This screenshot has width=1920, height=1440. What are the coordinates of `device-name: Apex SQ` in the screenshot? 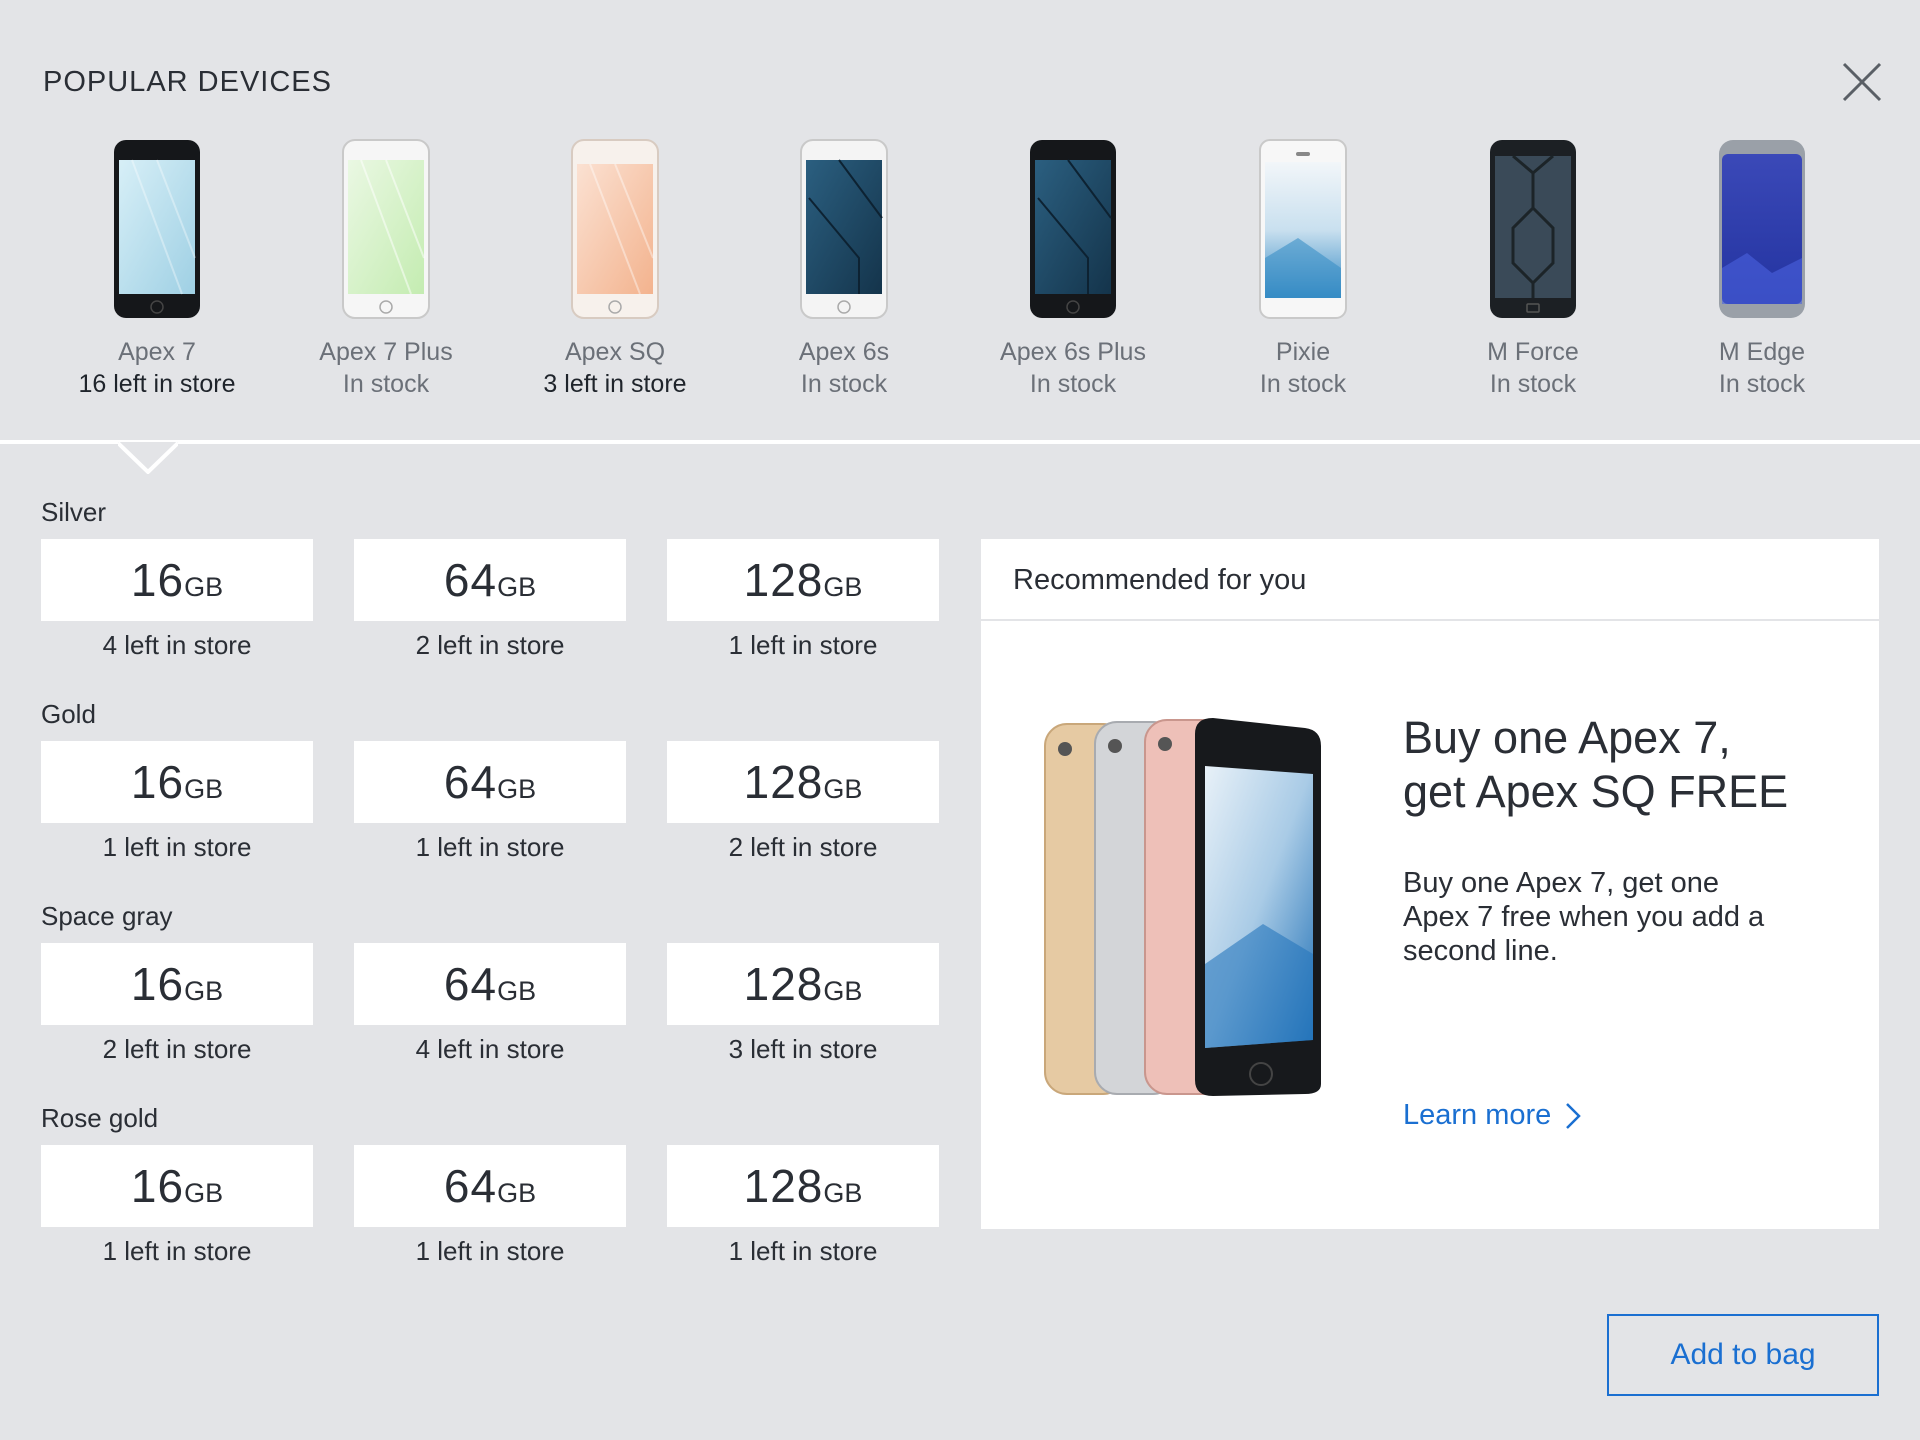 It's located at (615, 352).